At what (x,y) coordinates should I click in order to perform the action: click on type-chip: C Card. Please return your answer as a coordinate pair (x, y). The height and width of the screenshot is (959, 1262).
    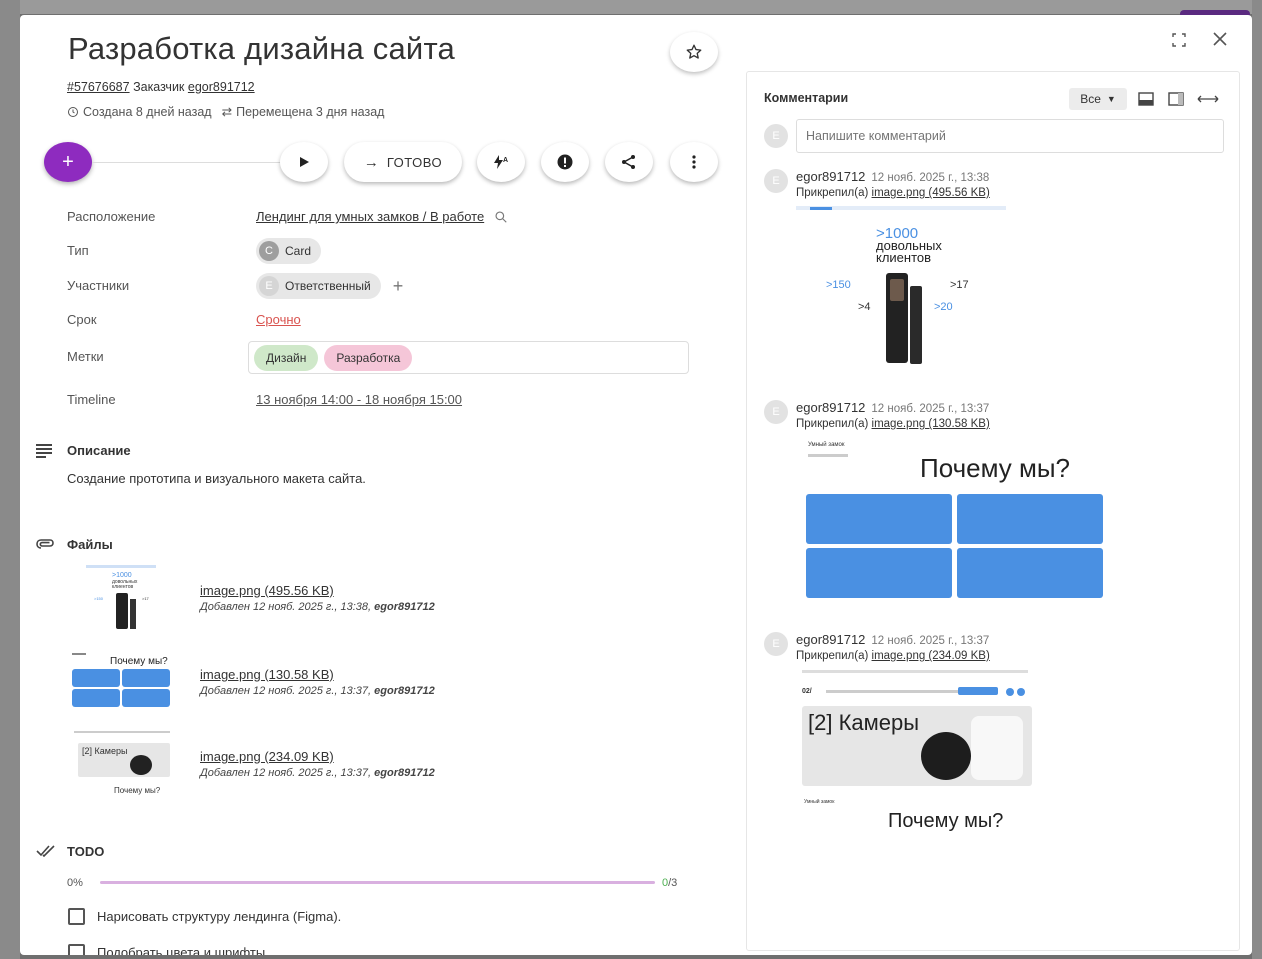
    Looking at the image, I should click on (289, 251).